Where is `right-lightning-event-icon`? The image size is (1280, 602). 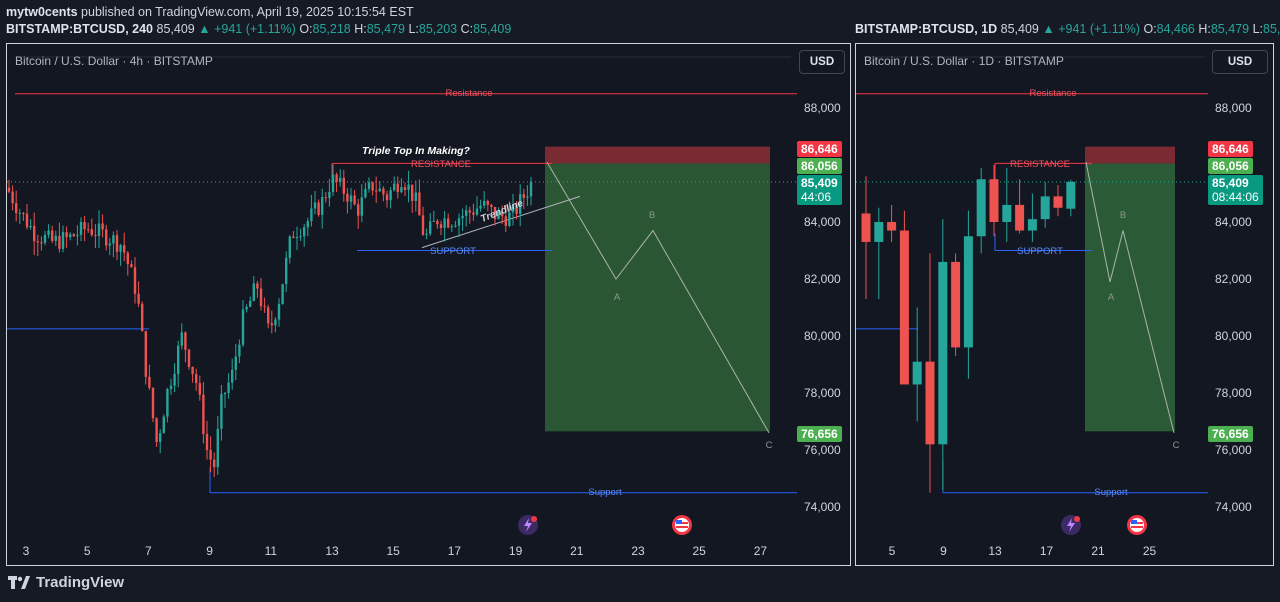
right-lightning-event-icon is located at coordinates (1071, 525).